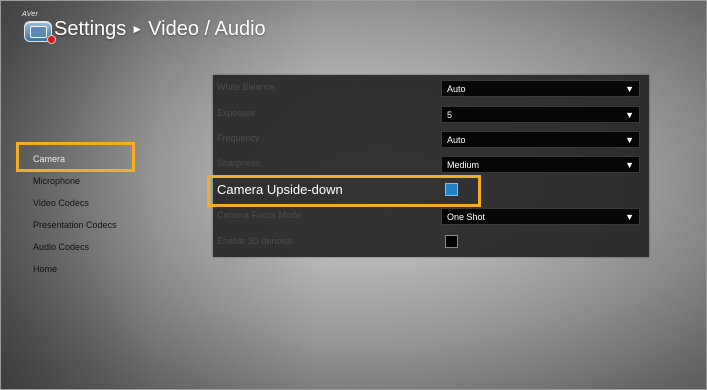 The image size is (707, 390). Describe the element at coordinates (431, 88) in the screenshot. I see `white-balance-row: White Balance Auto ▼` at that location.